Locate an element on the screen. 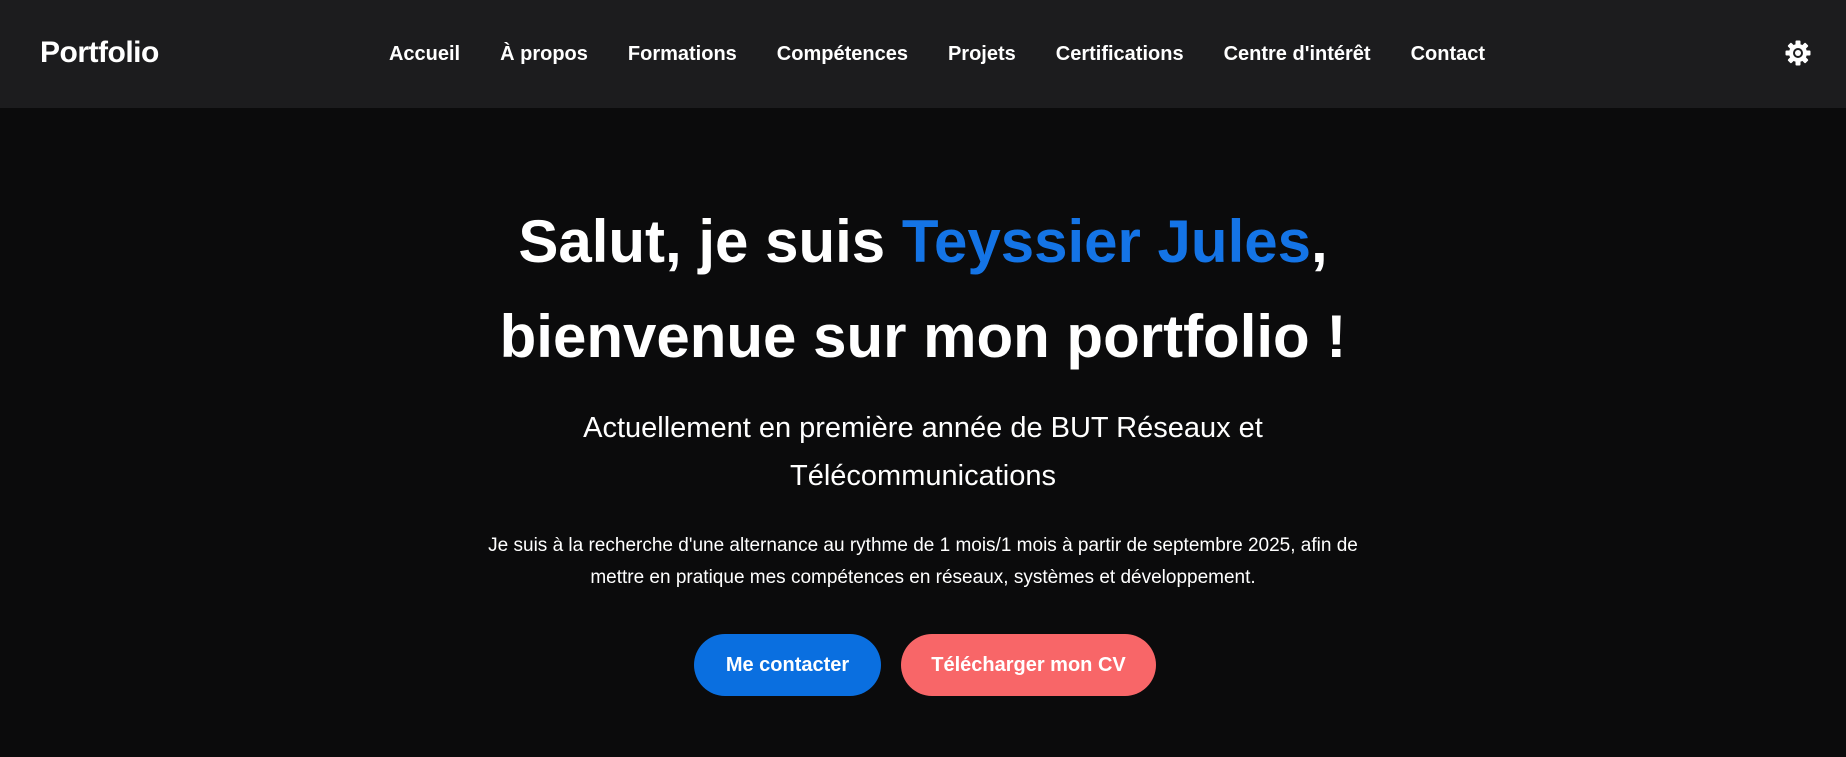  download-cv-button: Télécharger mon CV is located at coordinates (1028, 665).